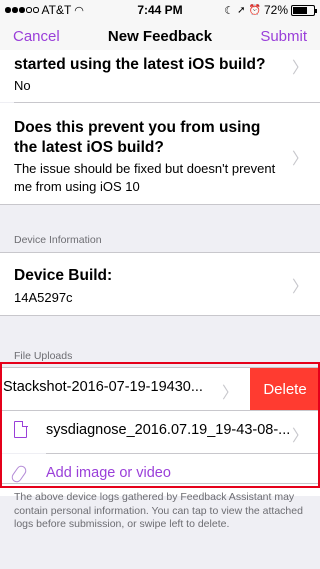  Describe the element at coordinates (229, 10) in the screenshot. I see `moon-icon: ☾` at that location.